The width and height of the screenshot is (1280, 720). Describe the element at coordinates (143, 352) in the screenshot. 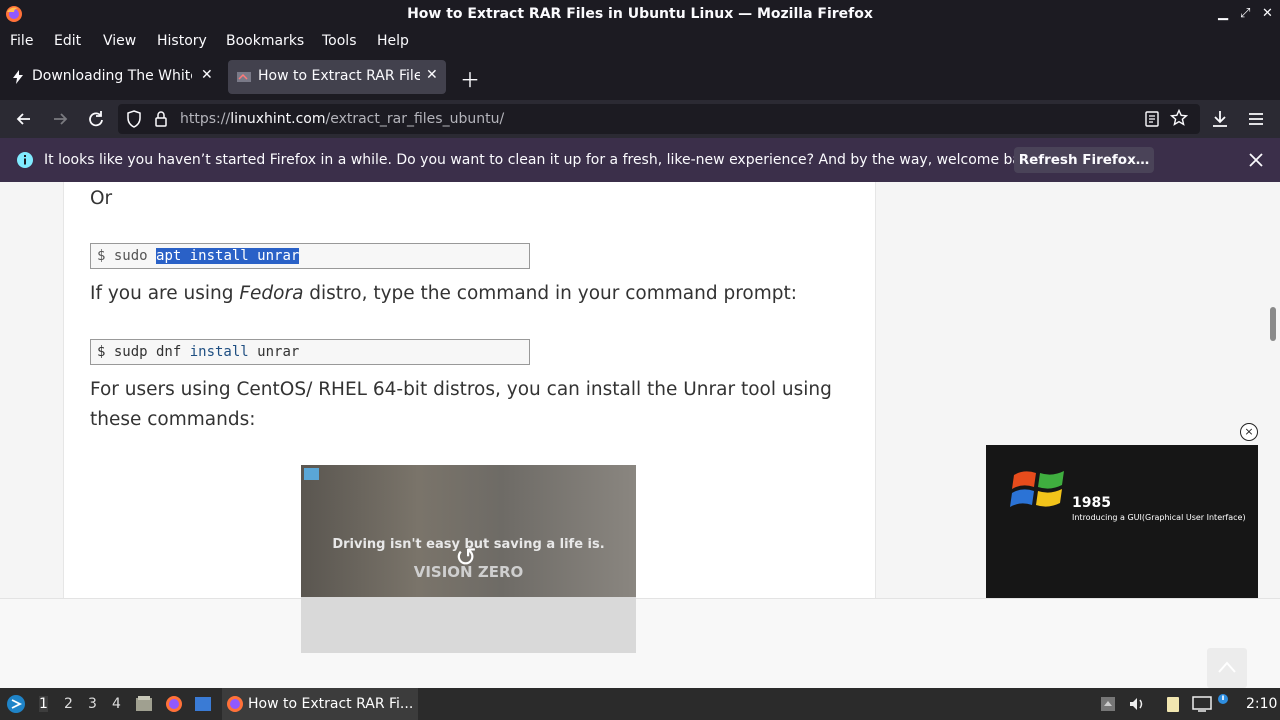

I see `code-prompt: $ sudp dnf` at that location.